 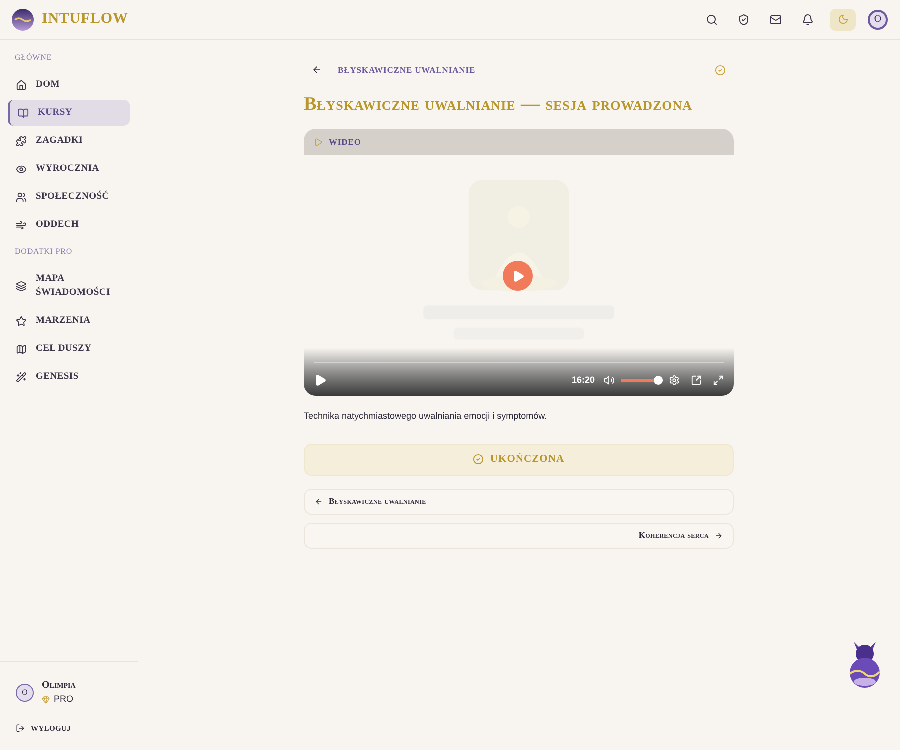 I want to click on wind-icon, so click(x=21, y=225).